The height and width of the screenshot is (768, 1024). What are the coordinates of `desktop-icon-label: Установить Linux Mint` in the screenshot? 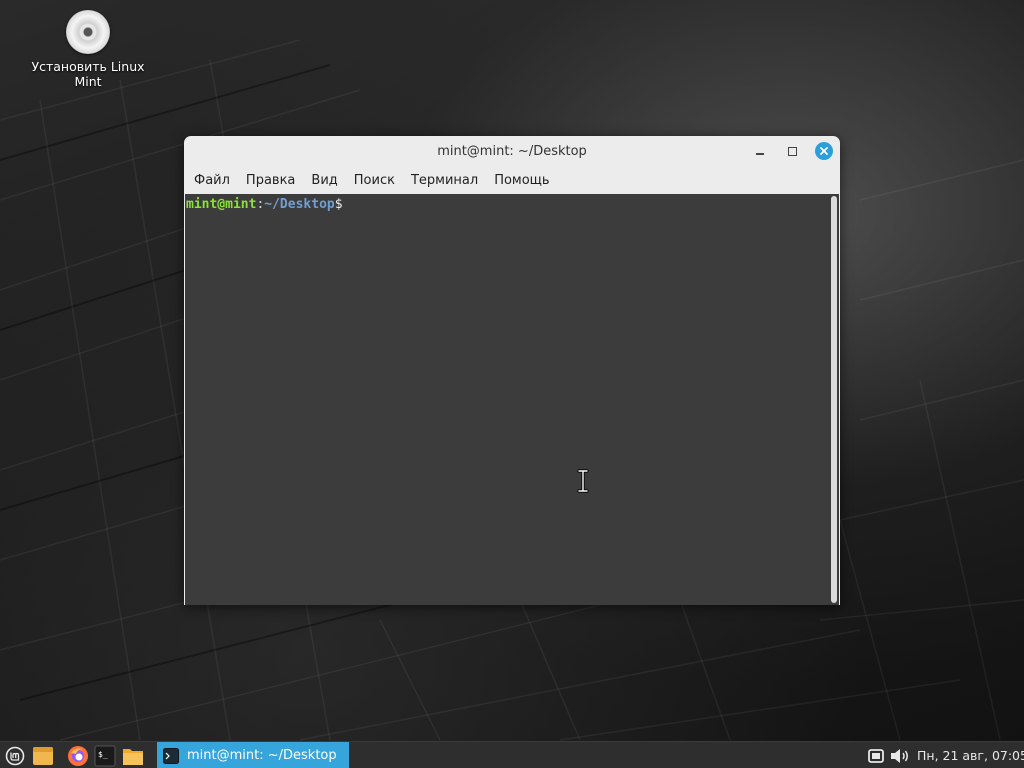 It's located at (88, 74).